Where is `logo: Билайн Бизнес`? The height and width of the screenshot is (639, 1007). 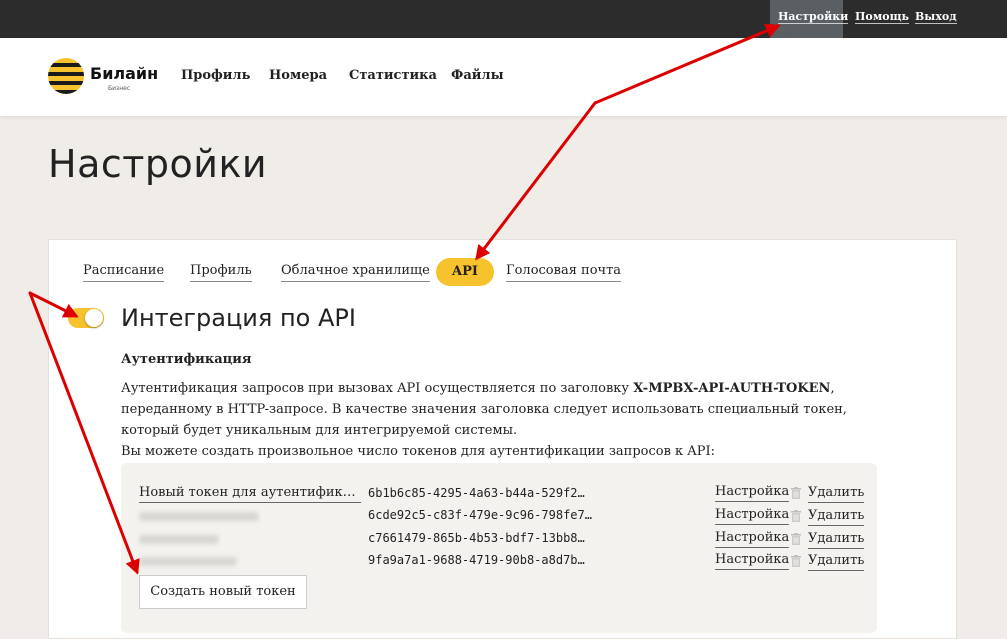
logo: Билайн Бизнес is located at coordinates (103, 77).